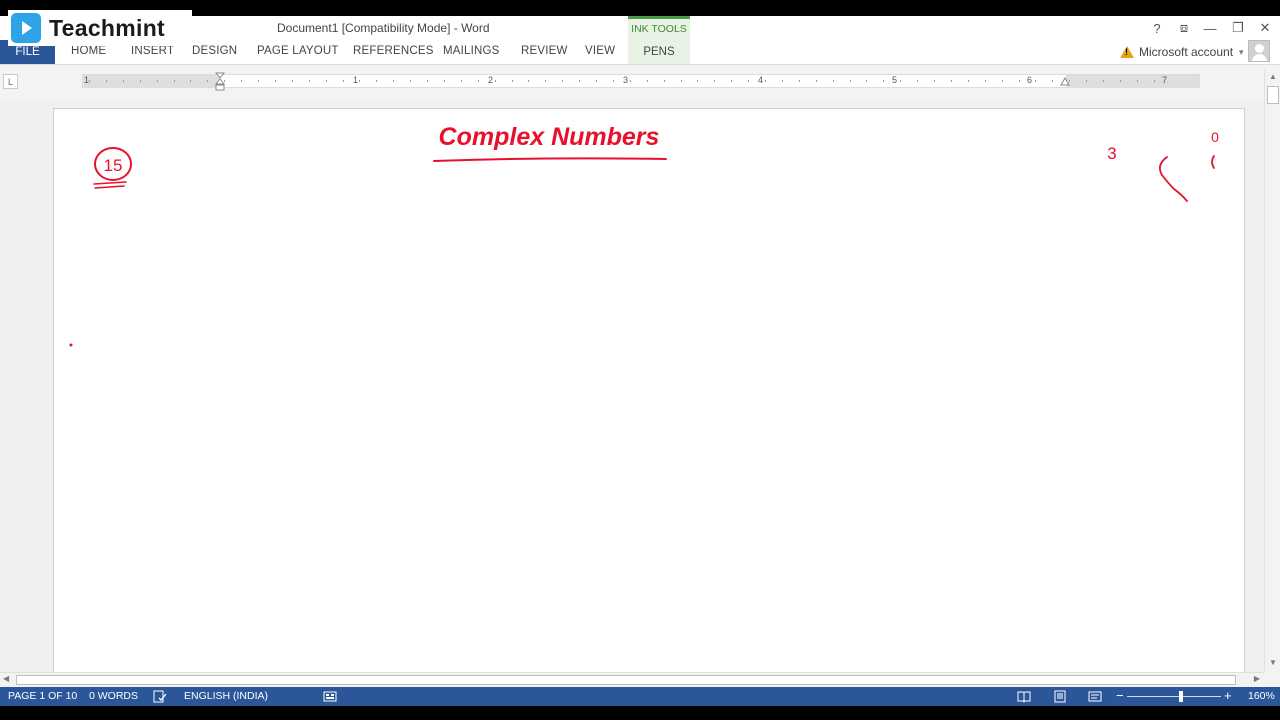  I want to click on close-icon: ✕, so click(1265, 28).